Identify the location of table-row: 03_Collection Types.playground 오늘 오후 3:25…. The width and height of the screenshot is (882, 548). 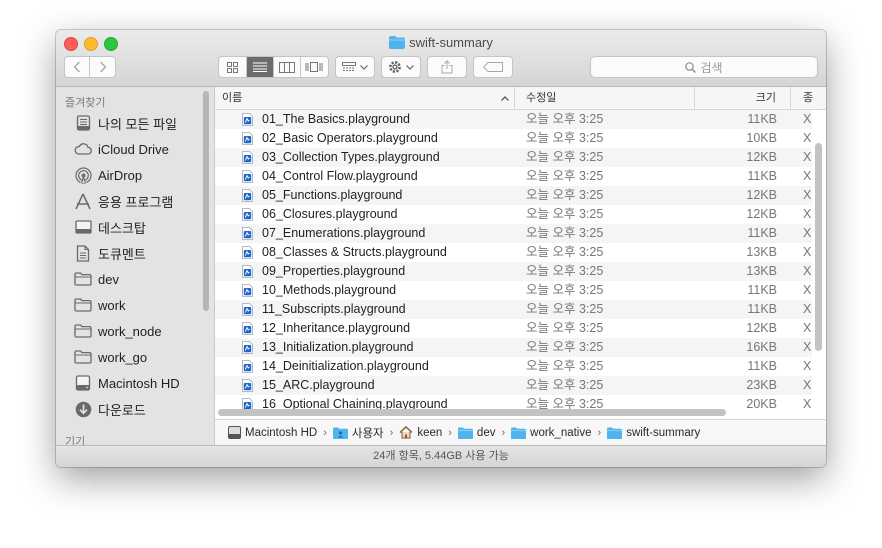
(513, 157).